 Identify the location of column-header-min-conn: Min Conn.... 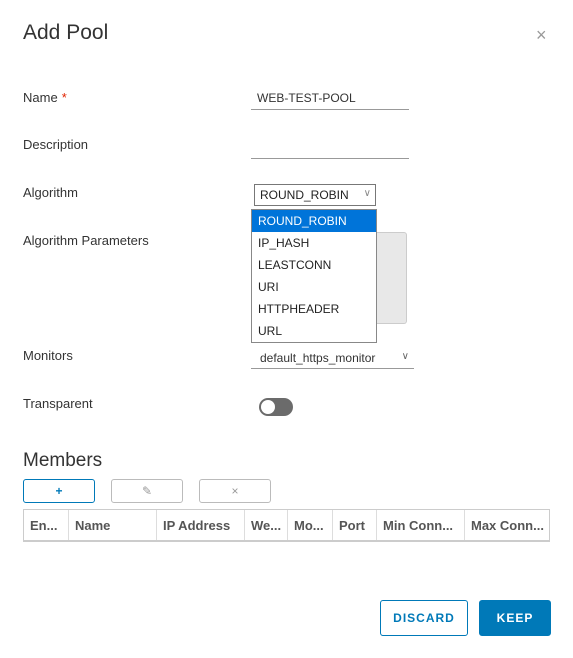
(421, 525).